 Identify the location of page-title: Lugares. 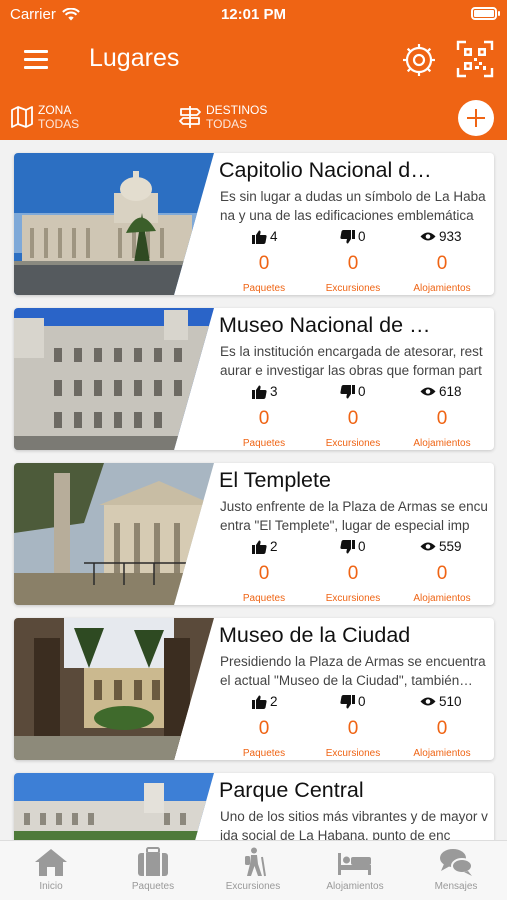
(134, 58).